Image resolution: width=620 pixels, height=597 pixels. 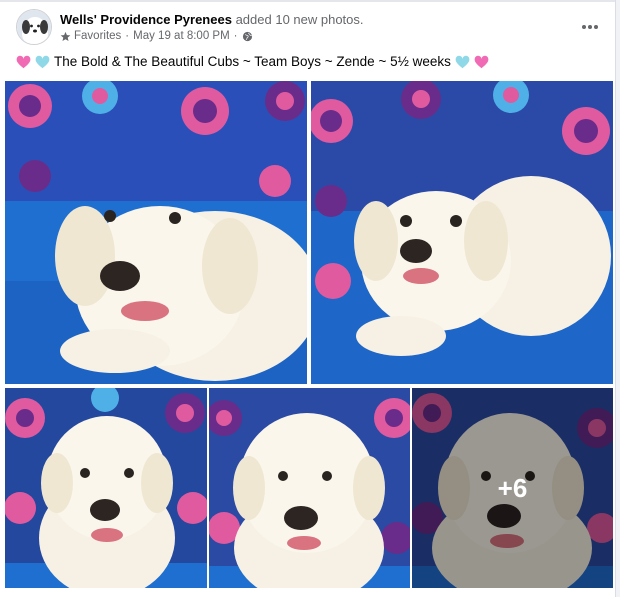 What do you see at coordinates (65, 36) in the screenshot?
I see `star-icon` at bounding box center [65, 36].